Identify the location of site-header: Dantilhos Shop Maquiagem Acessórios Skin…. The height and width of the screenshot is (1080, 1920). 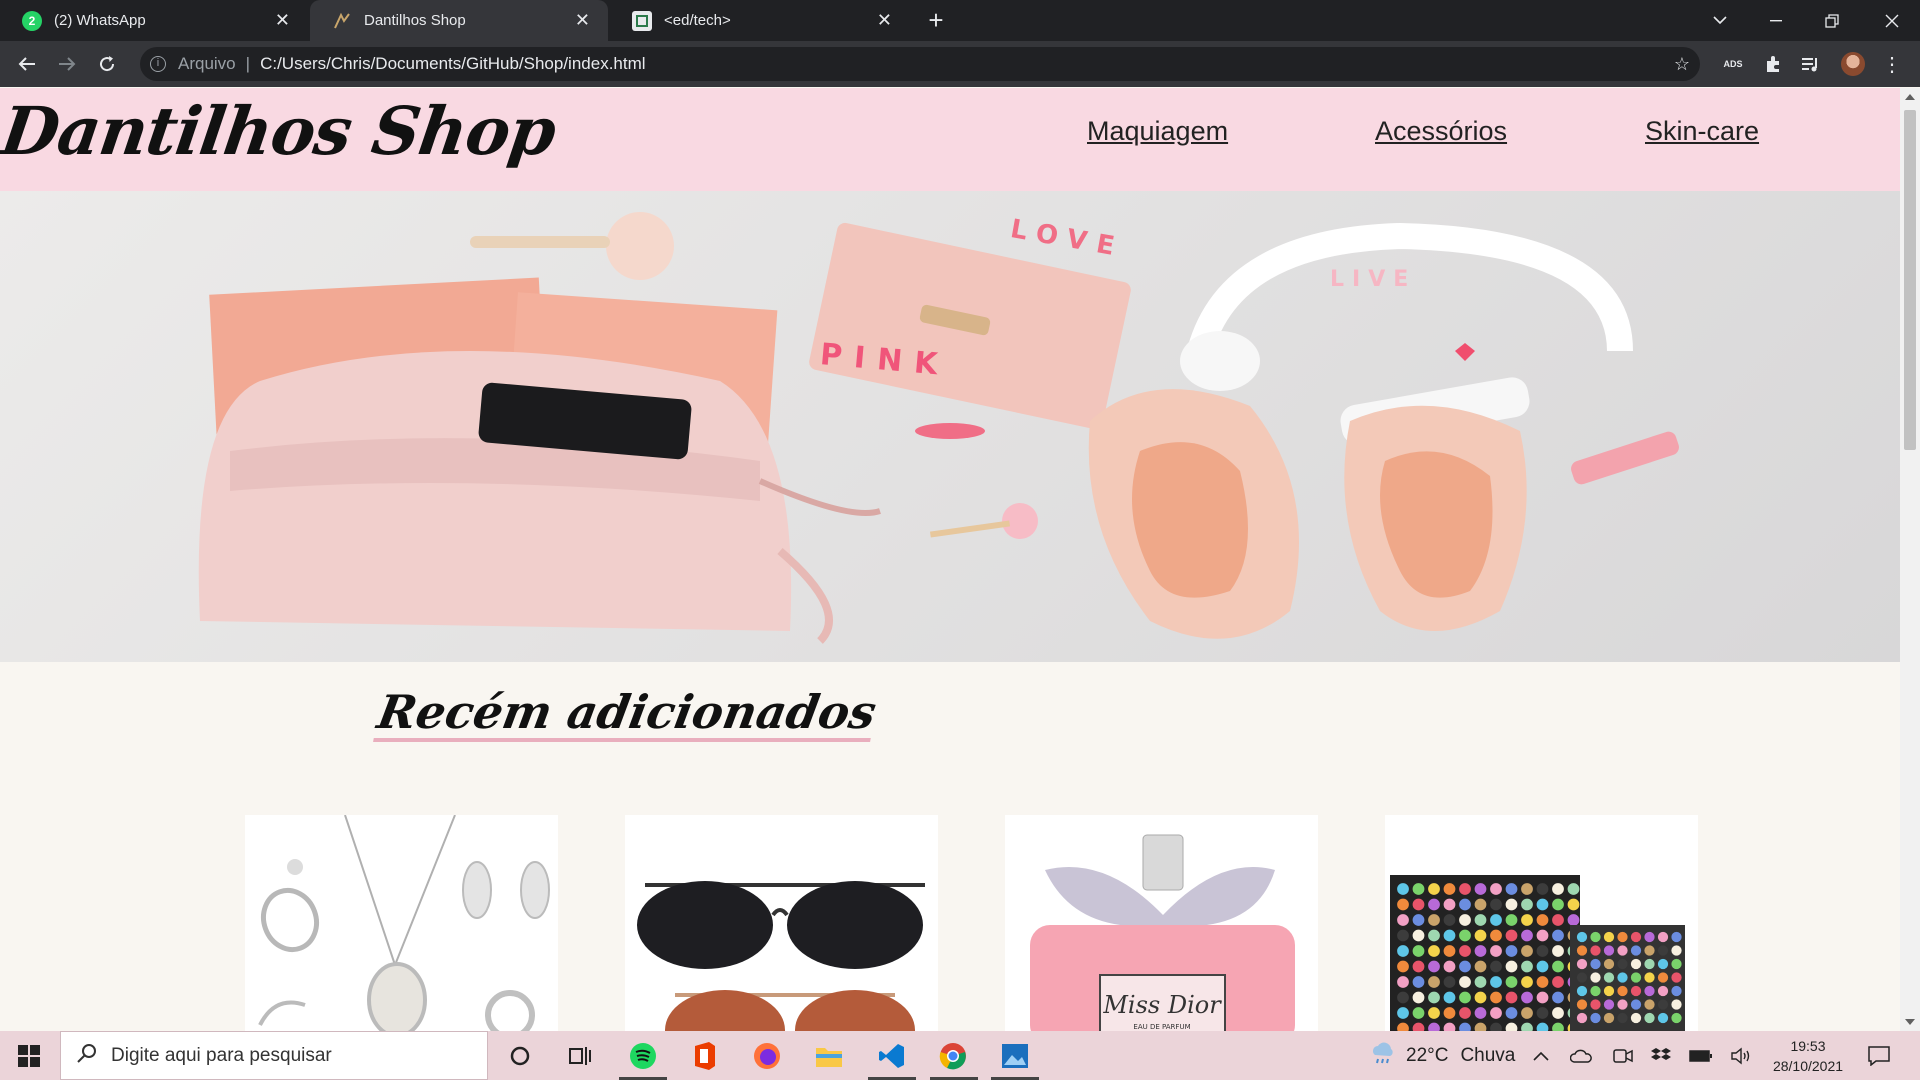
(950, 139).